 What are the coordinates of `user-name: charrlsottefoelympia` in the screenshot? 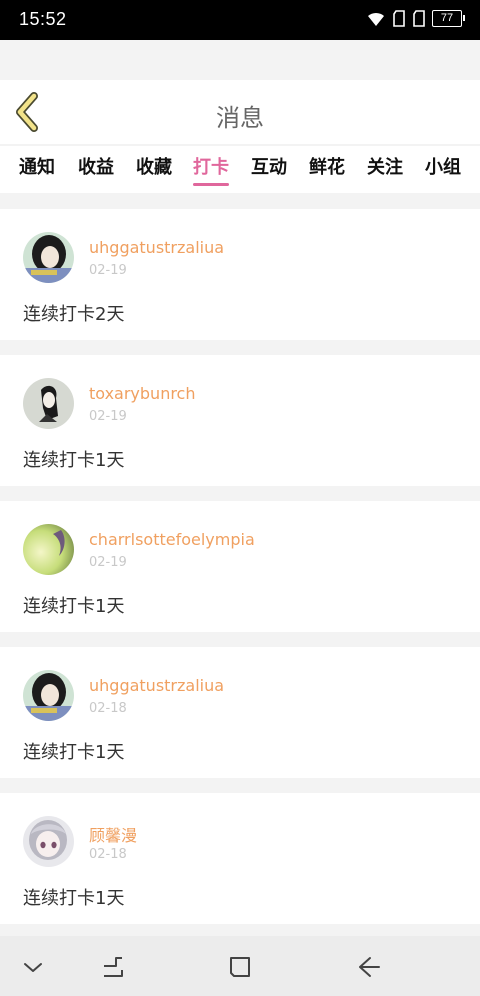 It's located at (172, 539).